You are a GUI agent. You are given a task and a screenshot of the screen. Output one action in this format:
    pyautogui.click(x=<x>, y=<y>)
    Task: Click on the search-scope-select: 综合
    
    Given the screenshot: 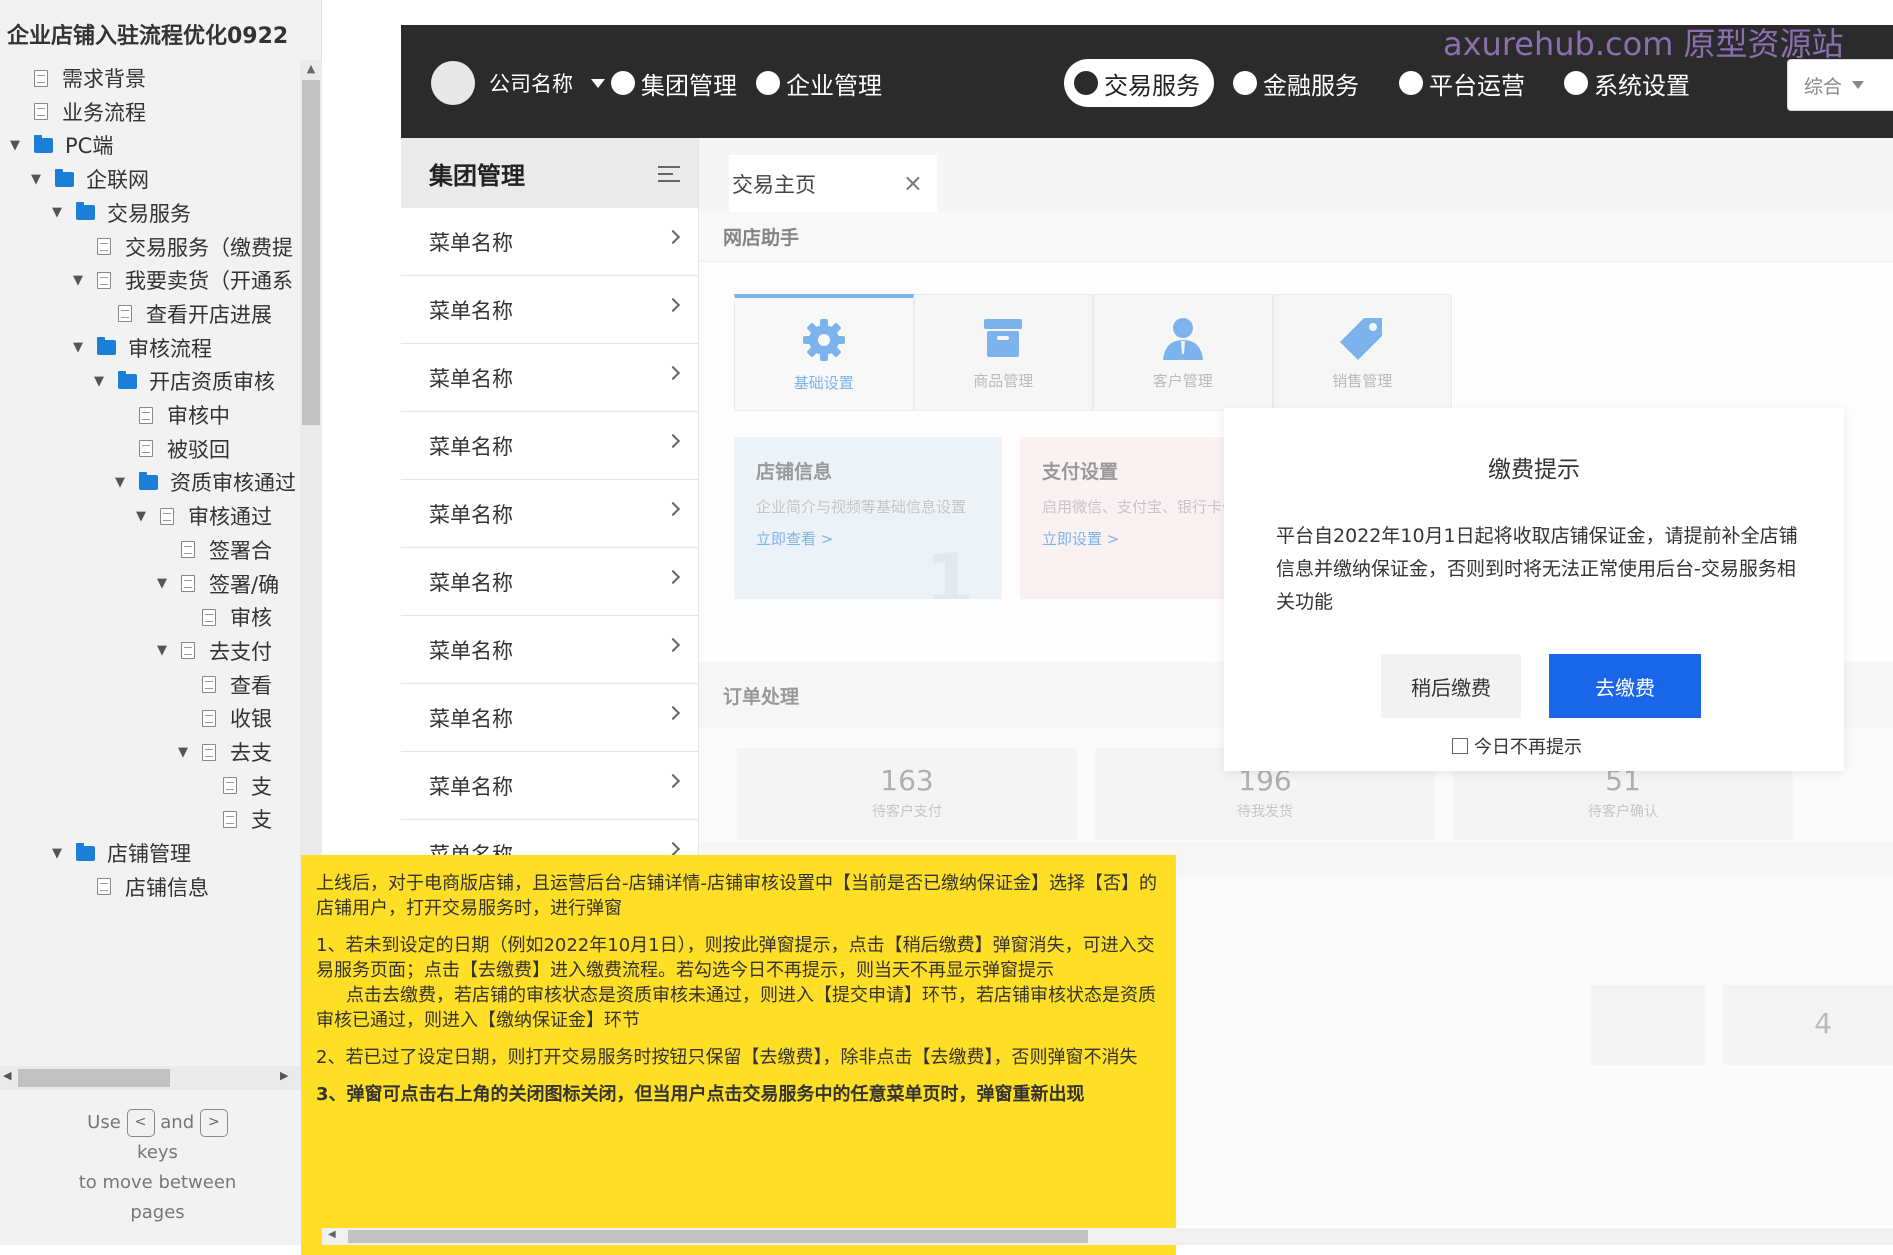 What is the action you would take?
    pyautogui.click(x=1840, y=85)
    